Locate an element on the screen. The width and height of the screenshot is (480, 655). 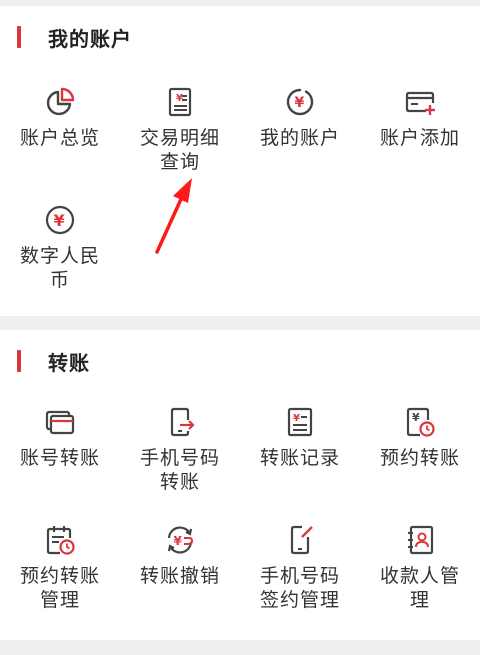
tile-label: 交易明细 查询 is located at coordinates (179, 150).